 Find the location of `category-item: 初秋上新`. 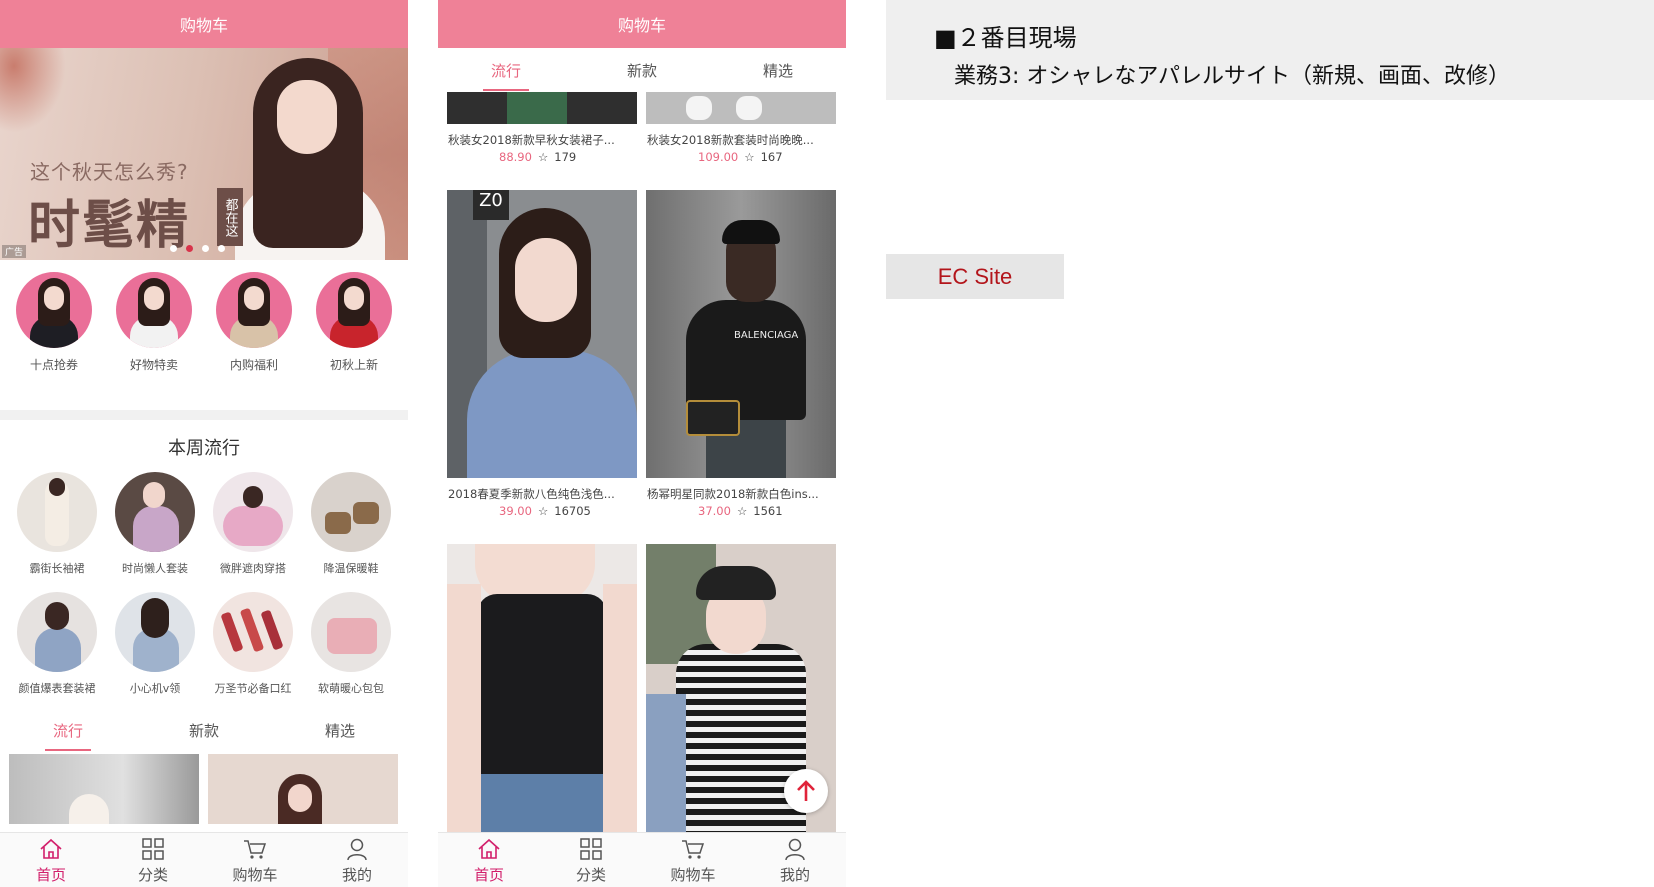

category-item: 初秋上新 is located at coordinates (354, 341).